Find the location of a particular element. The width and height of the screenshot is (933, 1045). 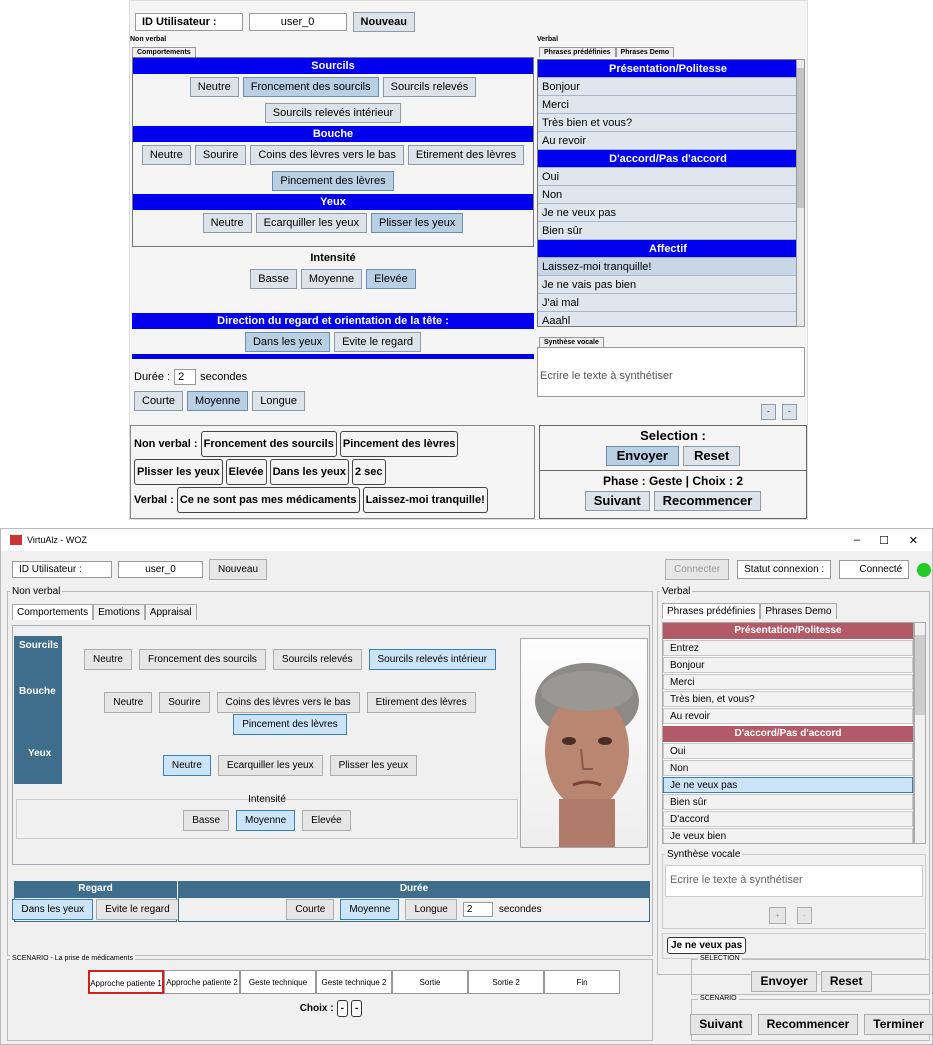

bottom-phrase-item: Non is located at coordinates (788, 768).